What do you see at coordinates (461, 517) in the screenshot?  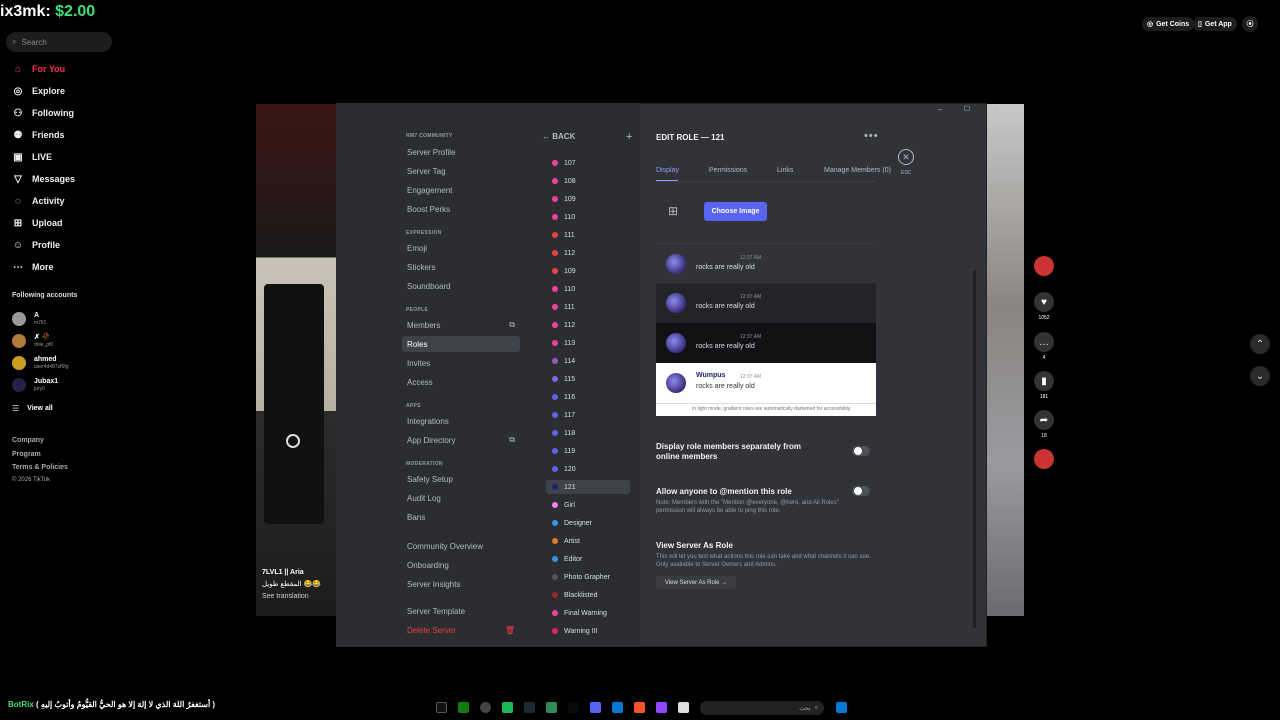 I see `sidebar-item-bans: Bans` at bounding box center [461, 517].